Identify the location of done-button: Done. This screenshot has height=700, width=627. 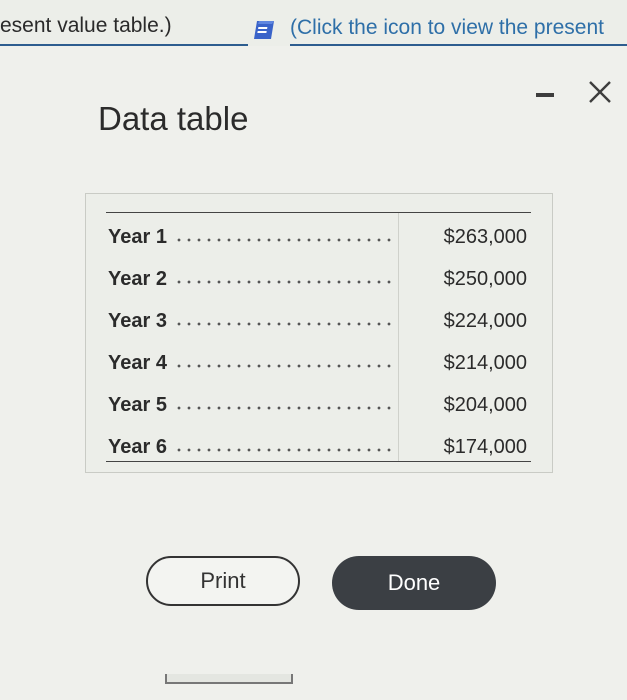
(414, 583).